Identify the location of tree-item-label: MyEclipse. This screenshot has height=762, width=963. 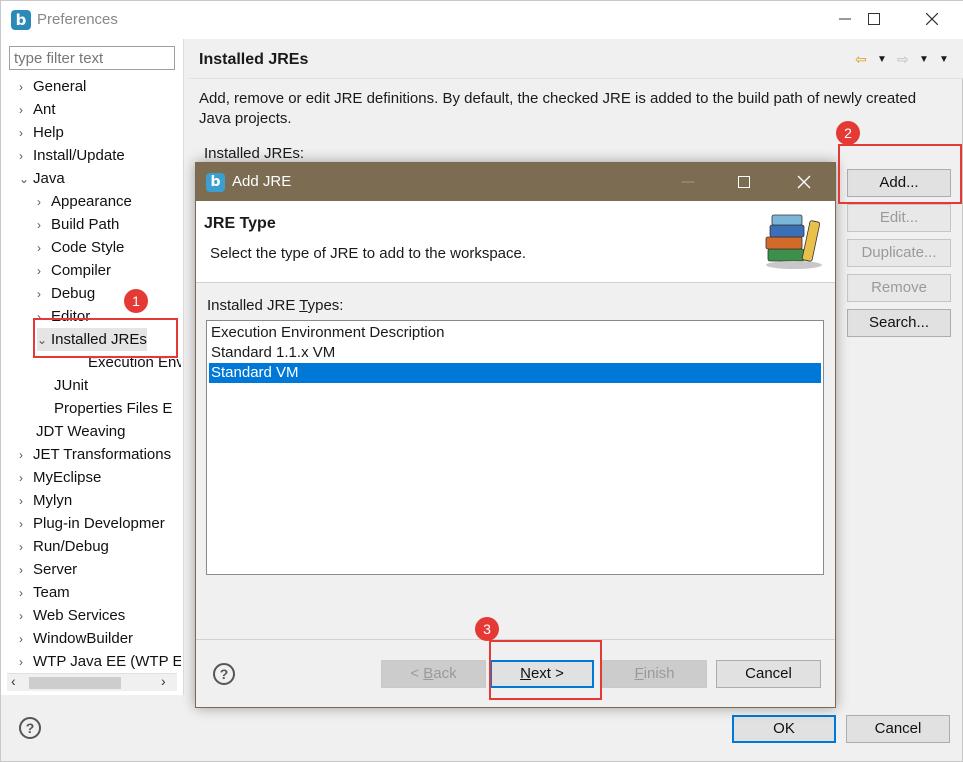
(67, 477).